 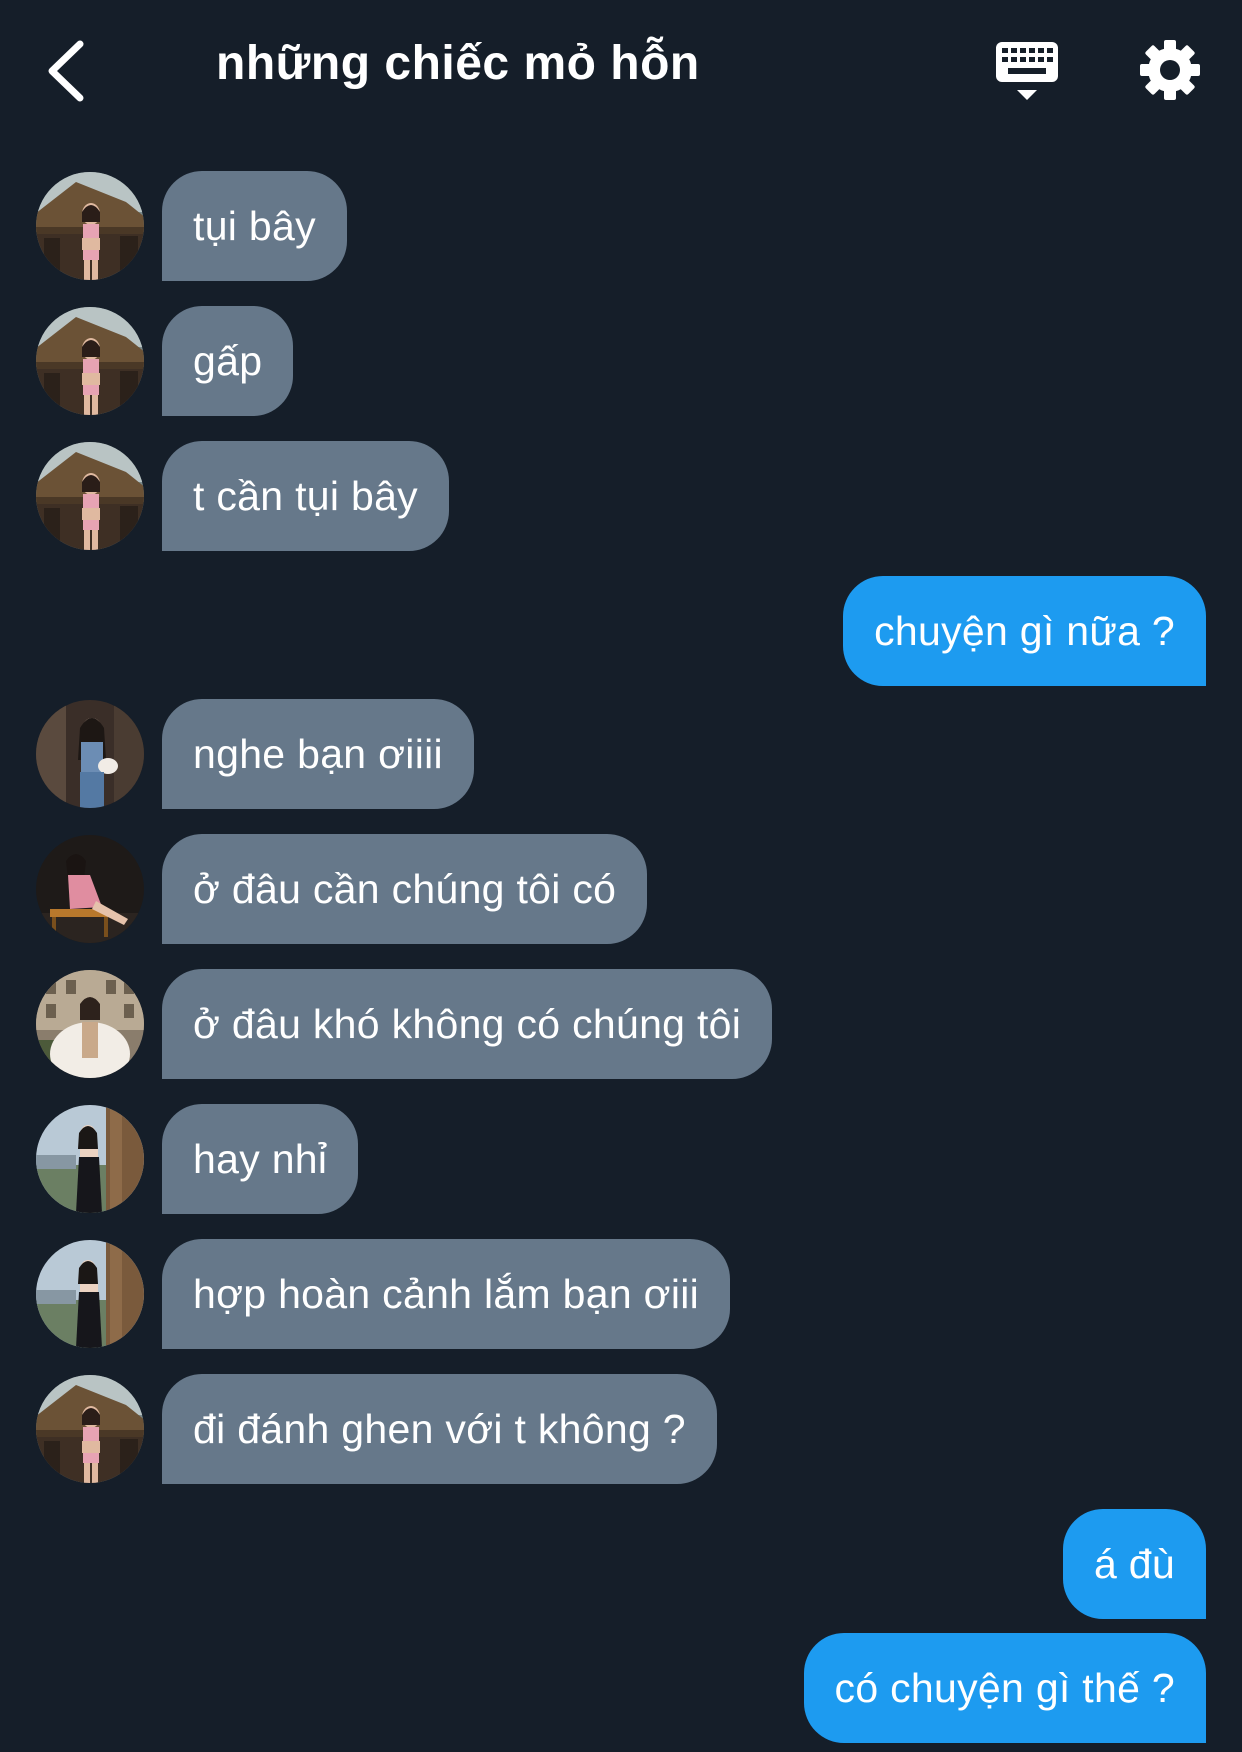 I want to click on keyboard-button, so click(x=1027, y=73).